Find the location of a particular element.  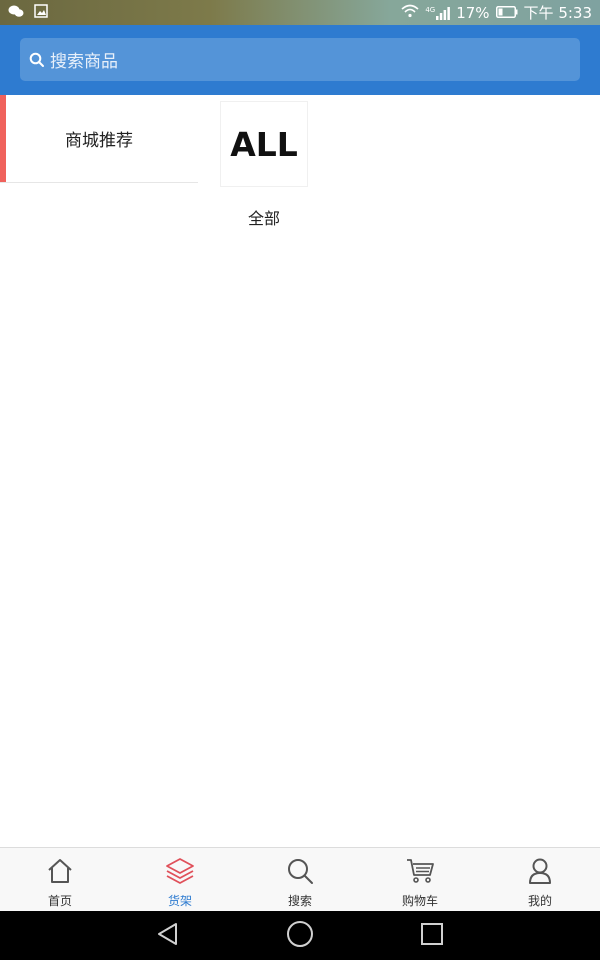

category-label: 全部 is located at coordinates (263, 218).